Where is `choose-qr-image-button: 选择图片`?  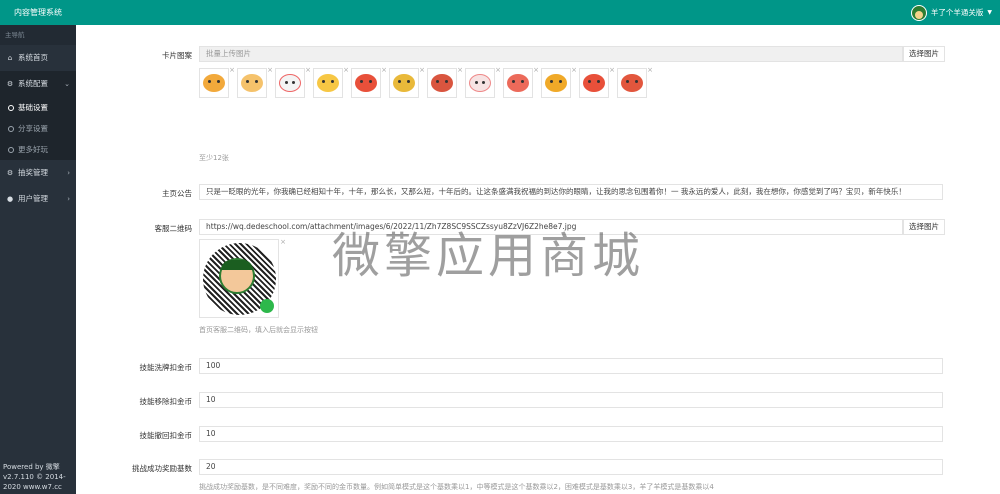 choose-qr-image-button: 选择图片 is located at coordinates (924, 227).